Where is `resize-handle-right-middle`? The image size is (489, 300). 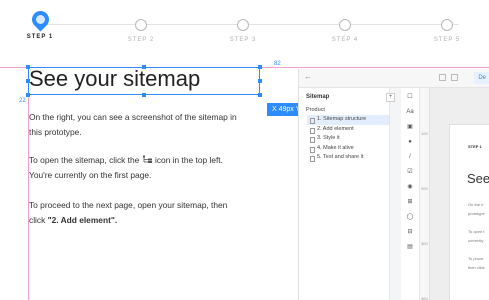 resize-handle-right-middle is located at coordinates (260, 81).